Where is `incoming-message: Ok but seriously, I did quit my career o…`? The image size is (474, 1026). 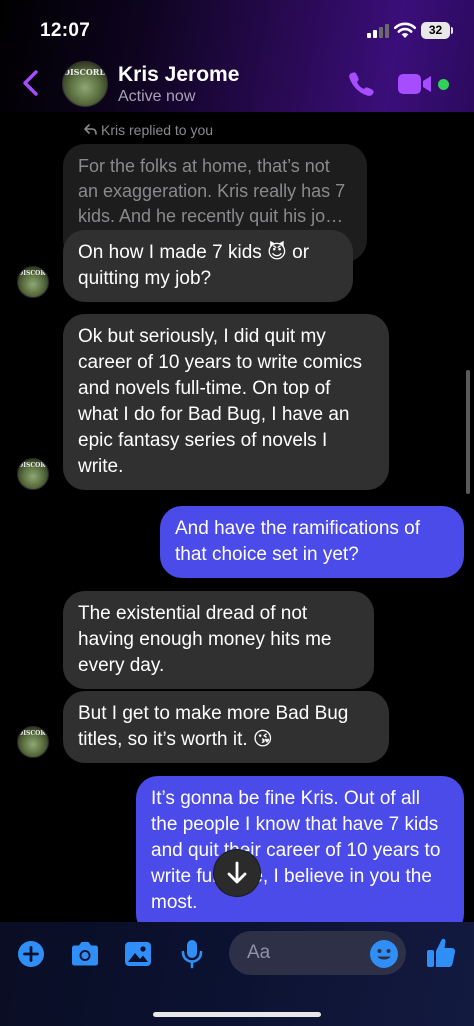
incoming-message: Ok but seriously, I did quit my career o… is located at coordinates (226, 402).